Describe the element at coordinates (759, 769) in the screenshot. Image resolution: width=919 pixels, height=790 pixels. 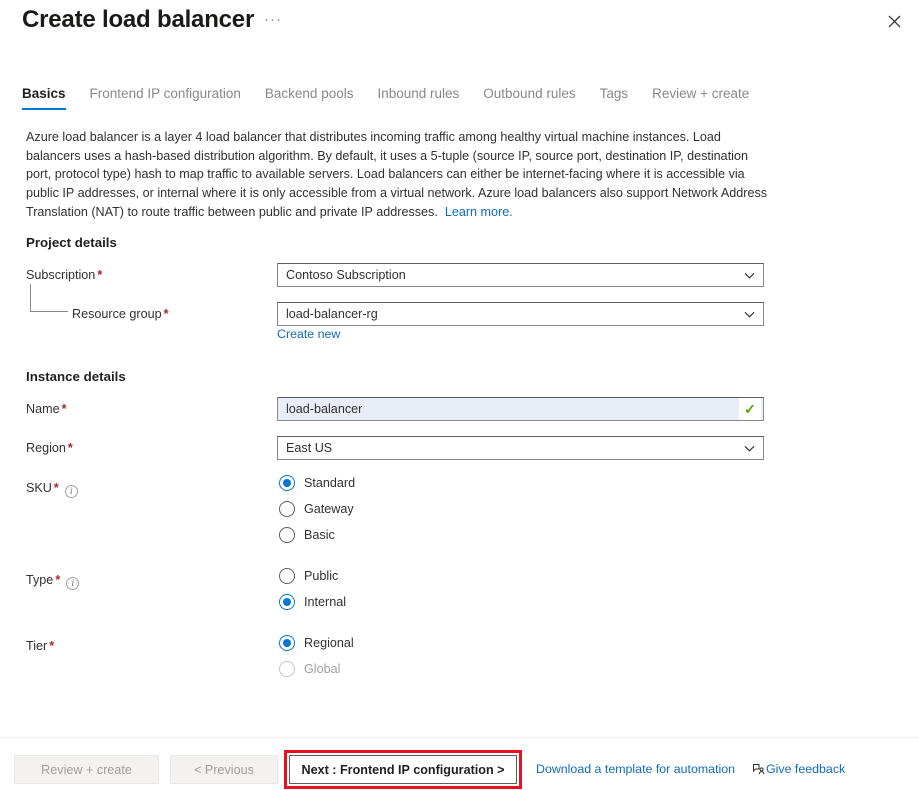
I see `feedback-icon` at that location.